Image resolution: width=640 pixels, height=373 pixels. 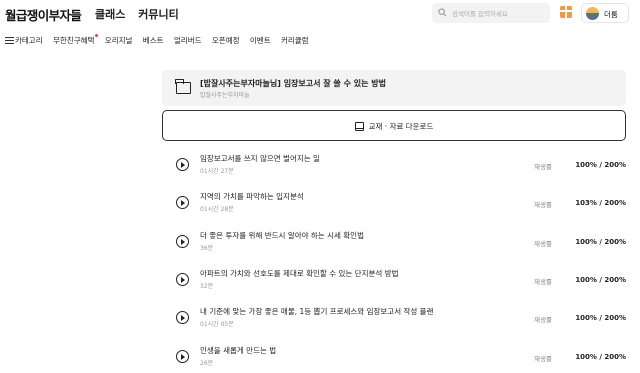 What do you see at coordinates (359, 126) in the screenshot?
I see `book-icon` at bounding box center [359, 126].